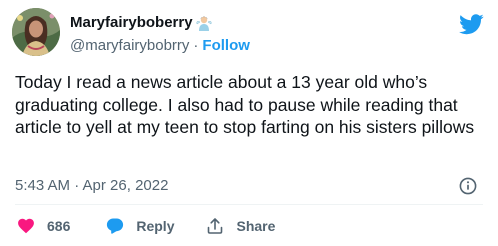 This screenshot has height=246, width=498. I want to click on heart-icon, so click(26, 226).